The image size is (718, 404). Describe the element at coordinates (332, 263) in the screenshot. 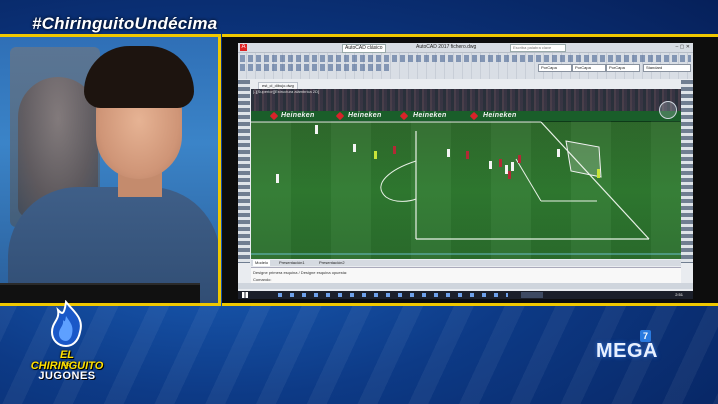

I see `tab-layout2: Presentación2` at that location.